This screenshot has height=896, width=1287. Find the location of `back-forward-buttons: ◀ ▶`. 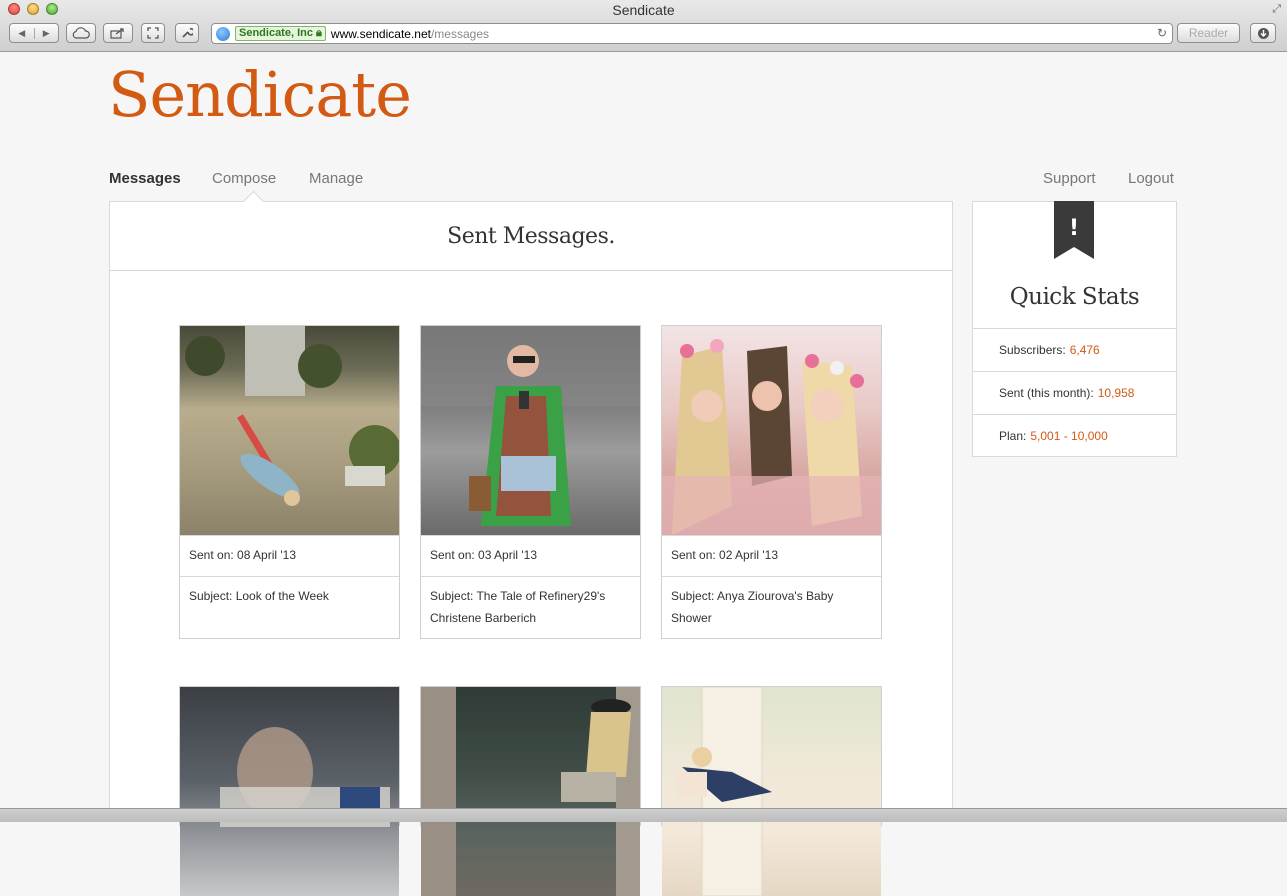

back-forward-buttons: ◀ ▶ is located at coordinates (34, 33).